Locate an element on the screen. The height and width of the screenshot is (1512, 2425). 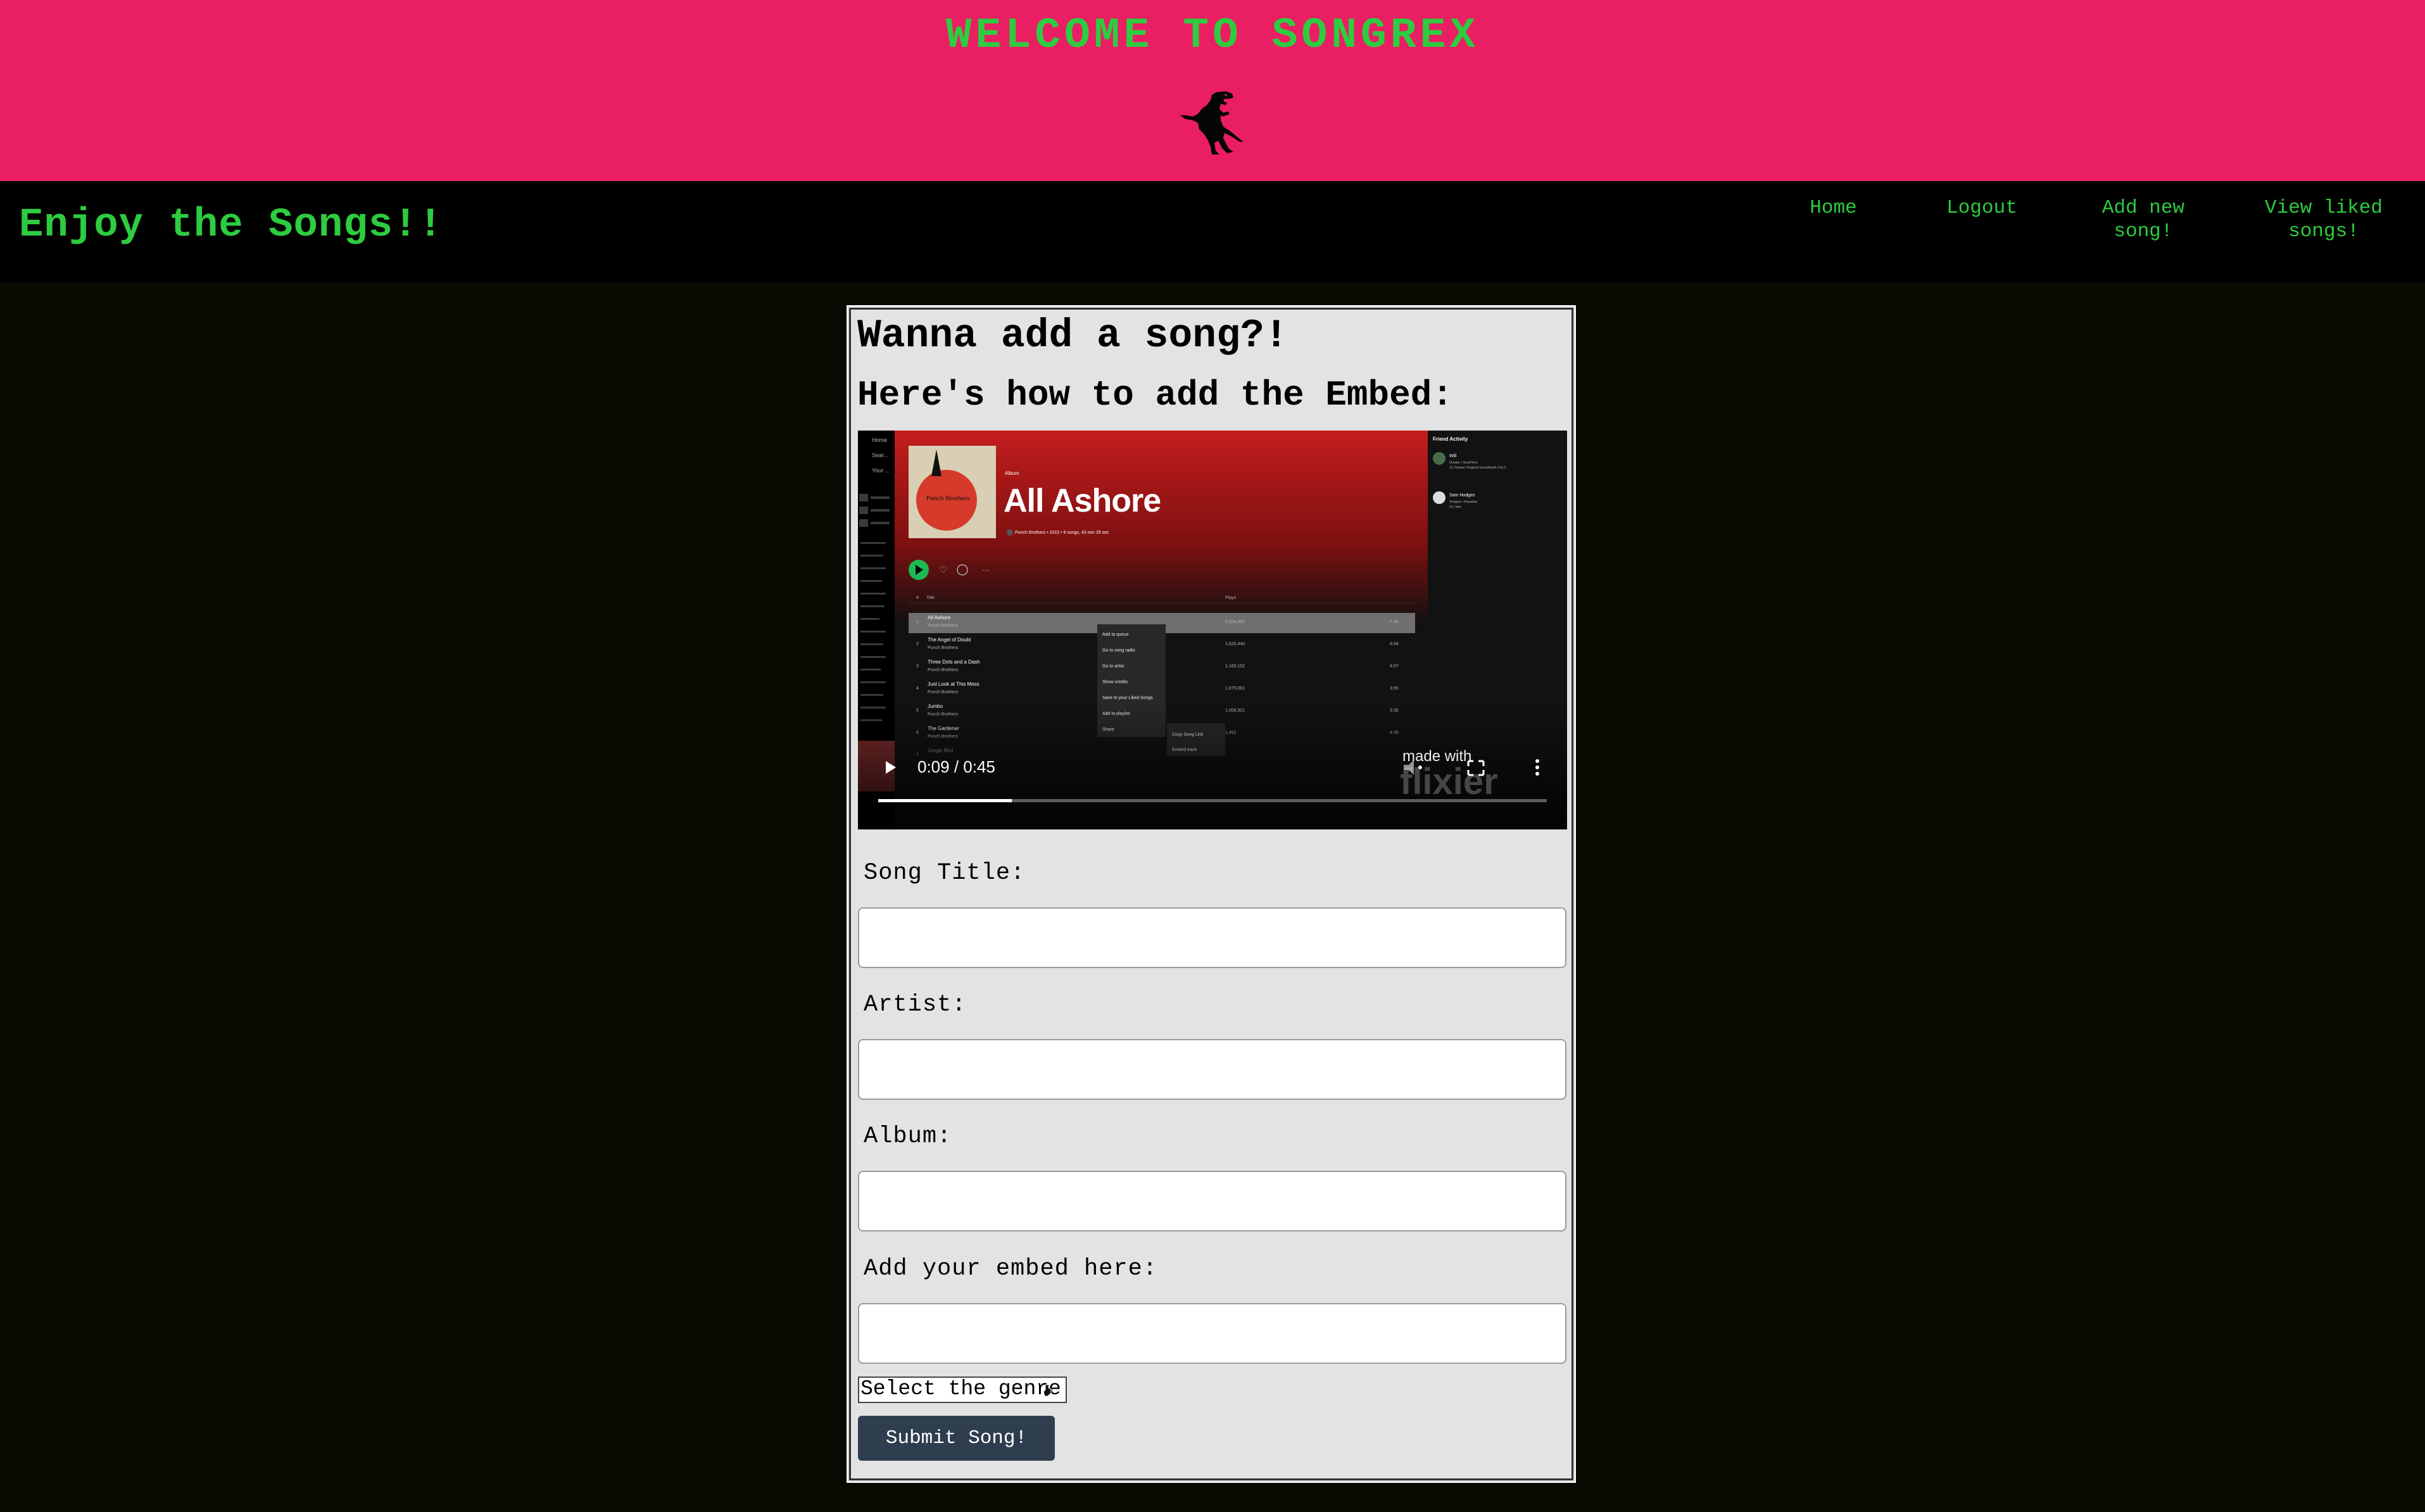
column-plays: Plays is located at coordinates (1231, 598).